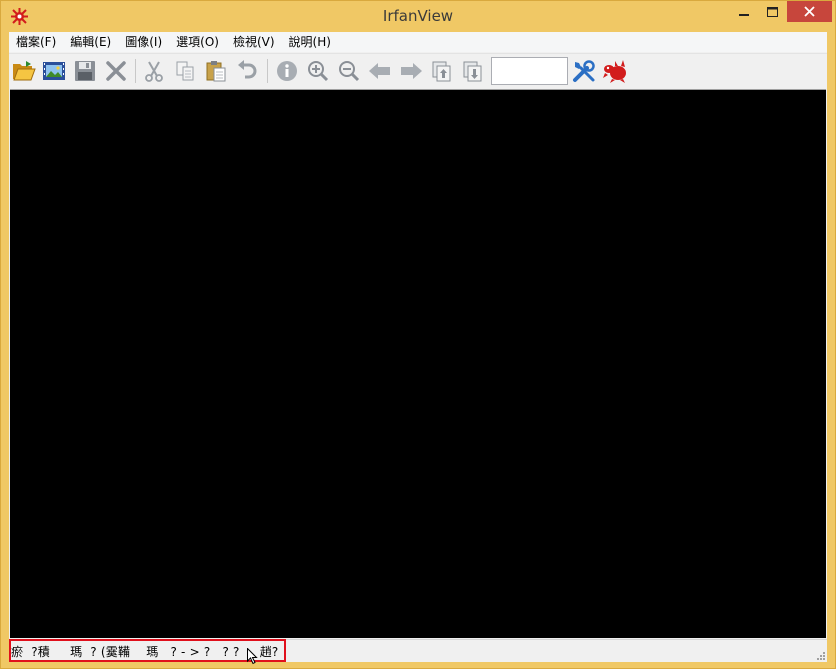 This screenshot has height=669, width=836. I want to click on settings-icon, so click(584, 71).